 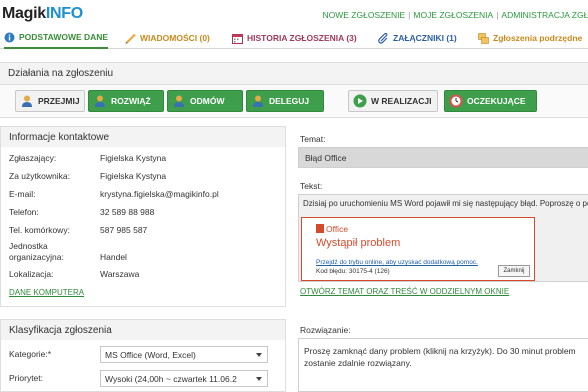 What do you see at coordinates (50, 101) in the screenshot?
I see `take-button: PRZEJMIJ` at bounding box center [50, 101].